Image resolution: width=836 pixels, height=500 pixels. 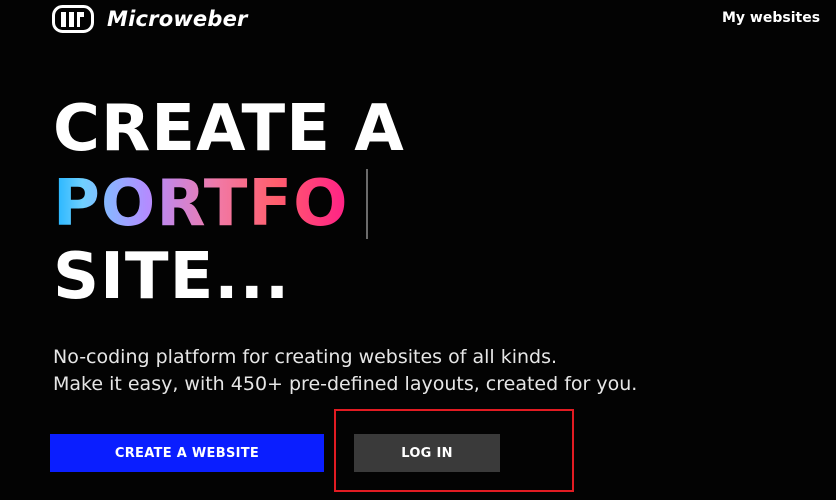 I want to click on typing-caret, so click(x=366, y=204).